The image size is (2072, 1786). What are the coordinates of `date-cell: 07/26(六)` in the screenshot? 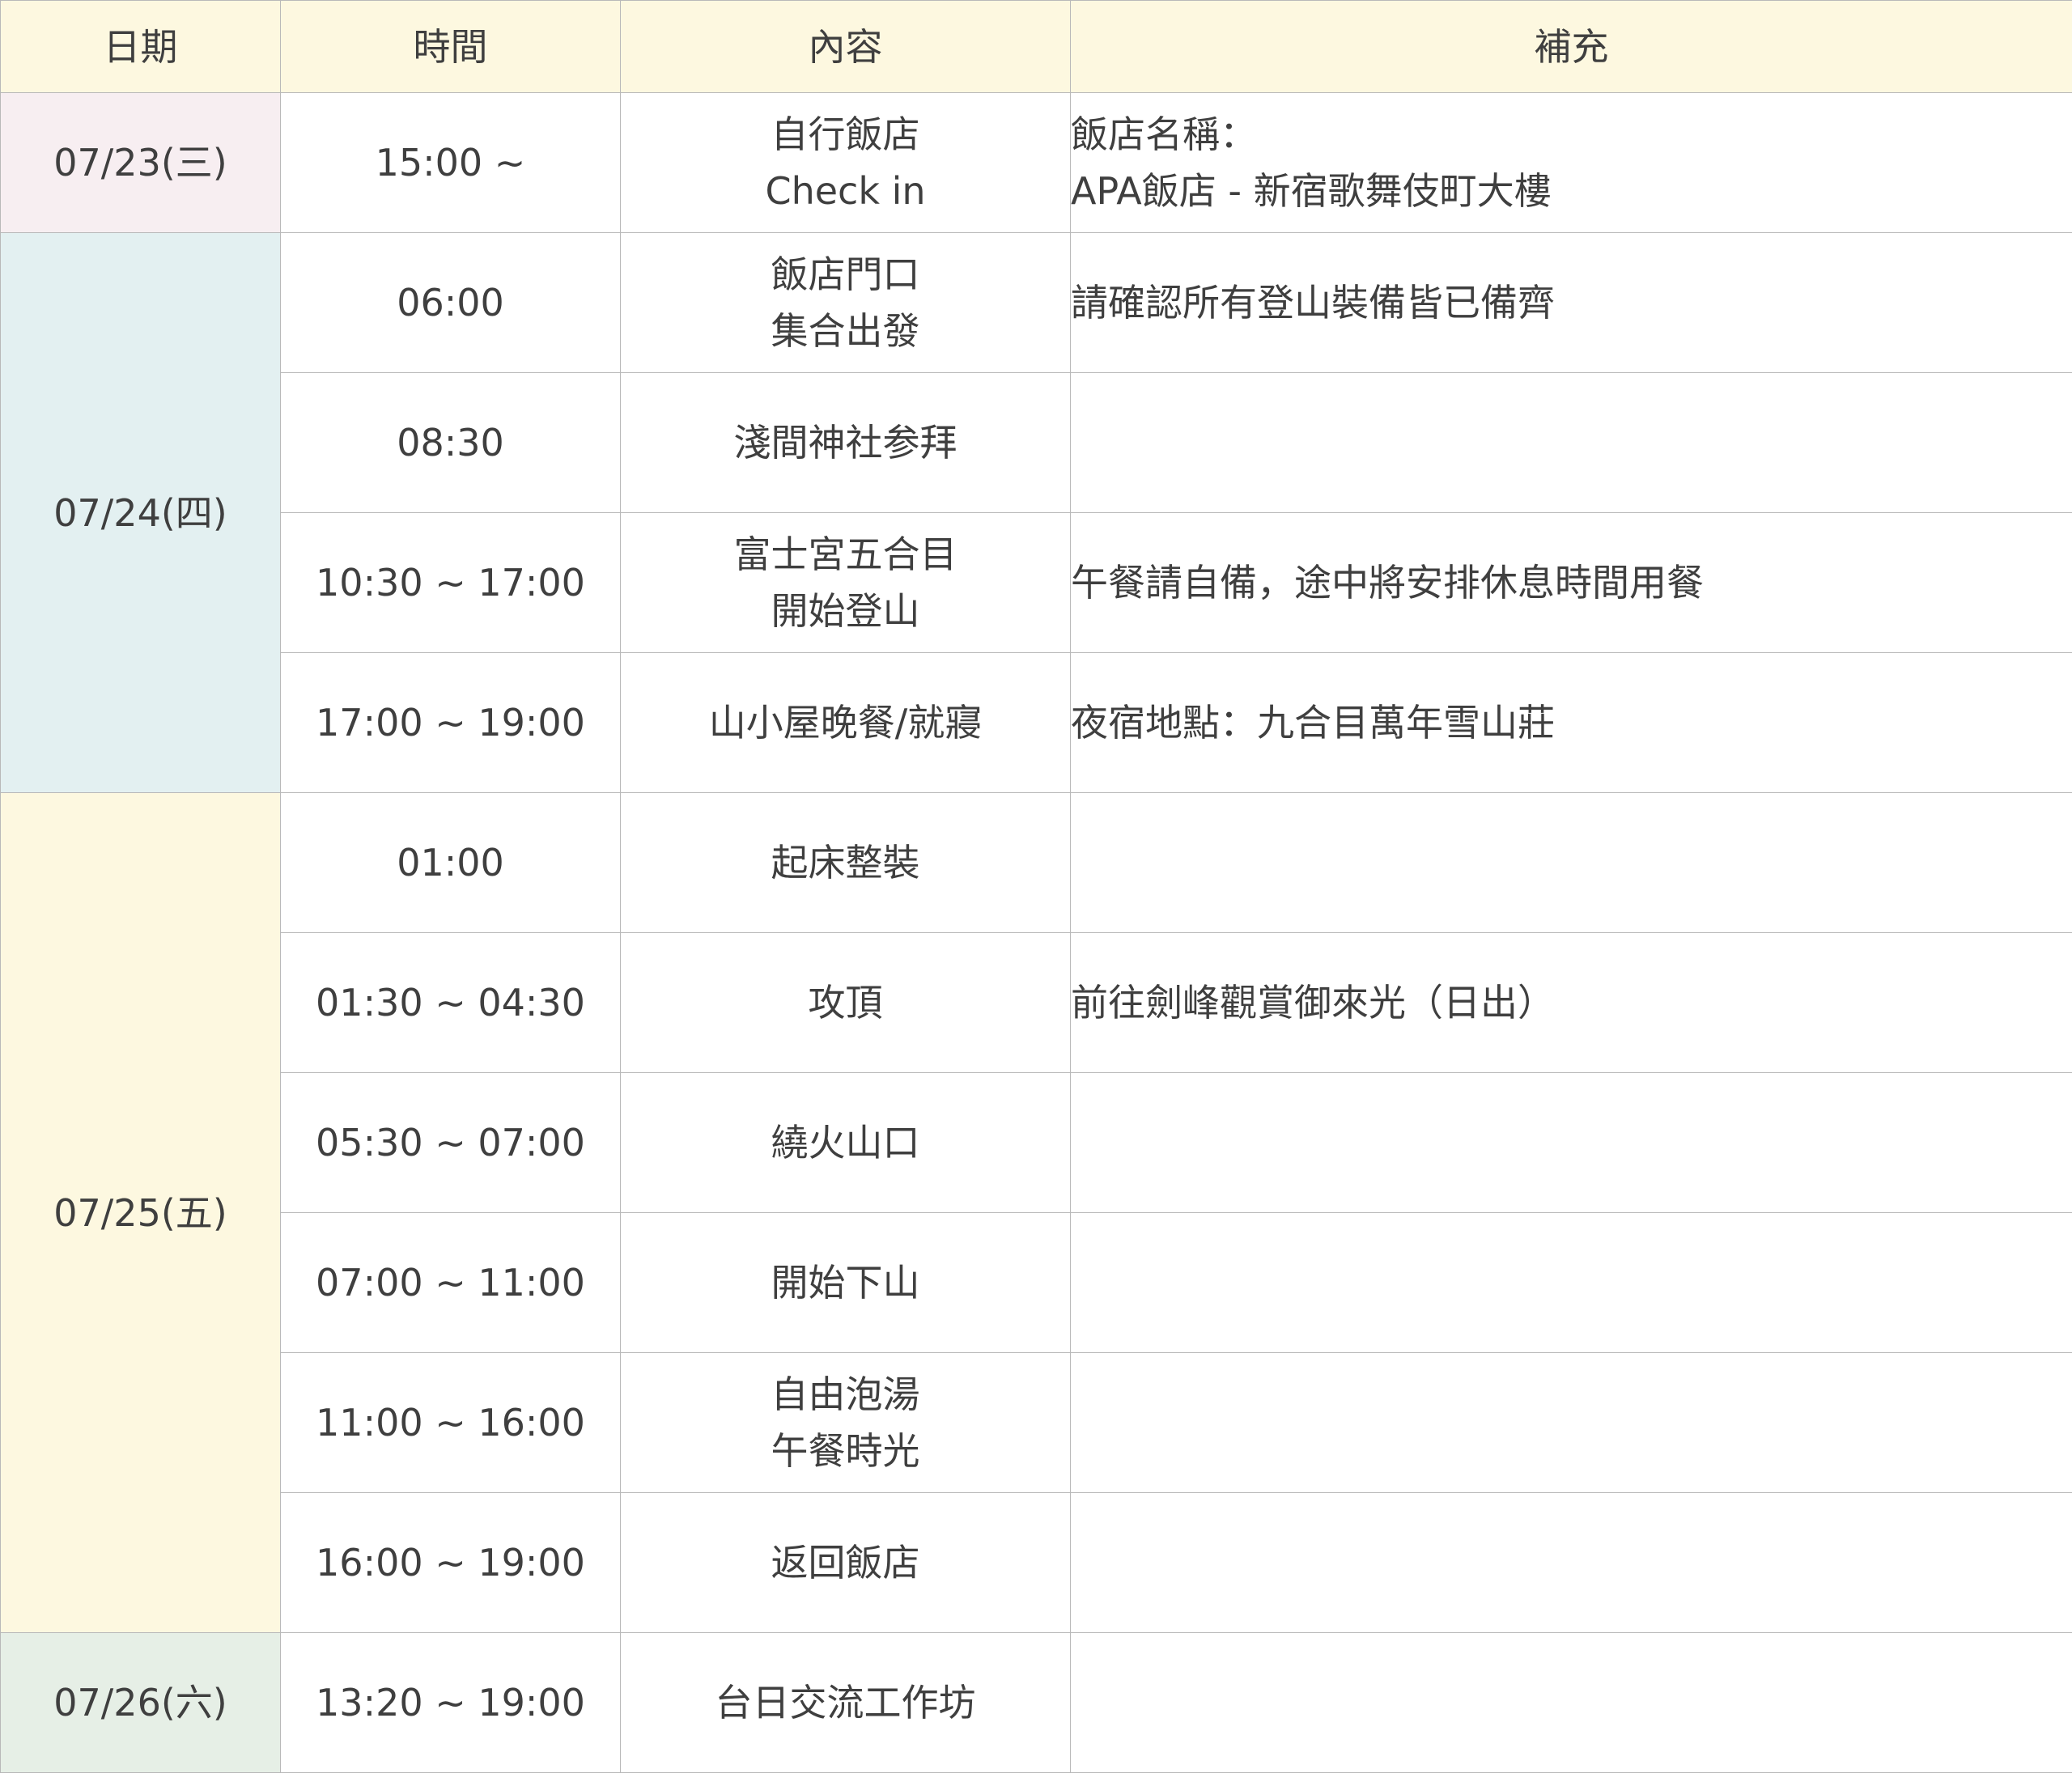 It's located at (140, 1702).